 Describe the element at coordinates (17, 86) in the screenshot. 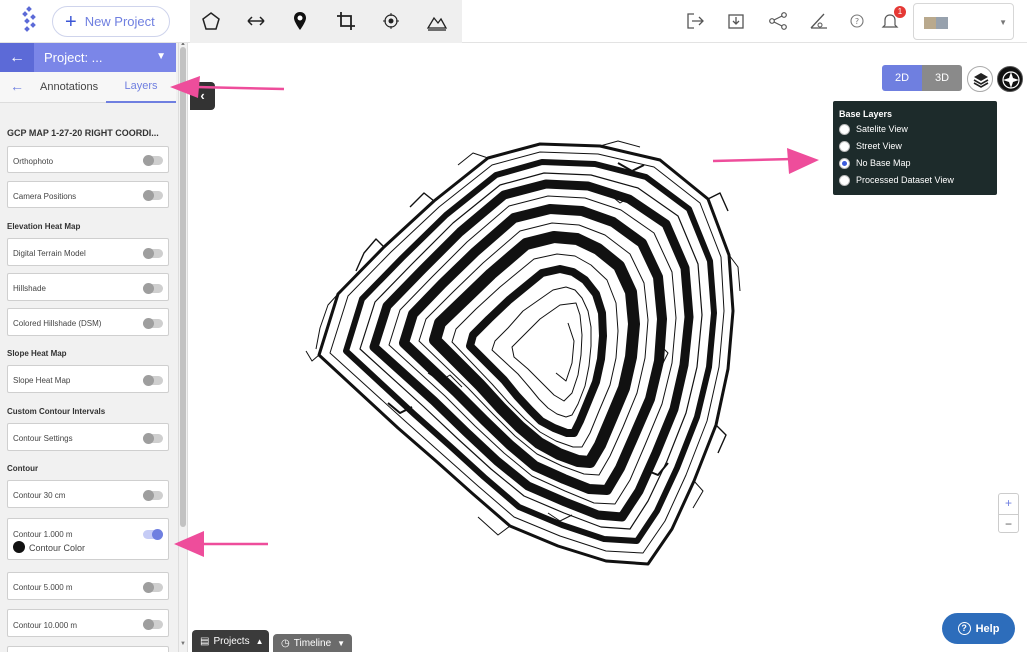

I see `tab-back-arrow-icon: ←` at that location.